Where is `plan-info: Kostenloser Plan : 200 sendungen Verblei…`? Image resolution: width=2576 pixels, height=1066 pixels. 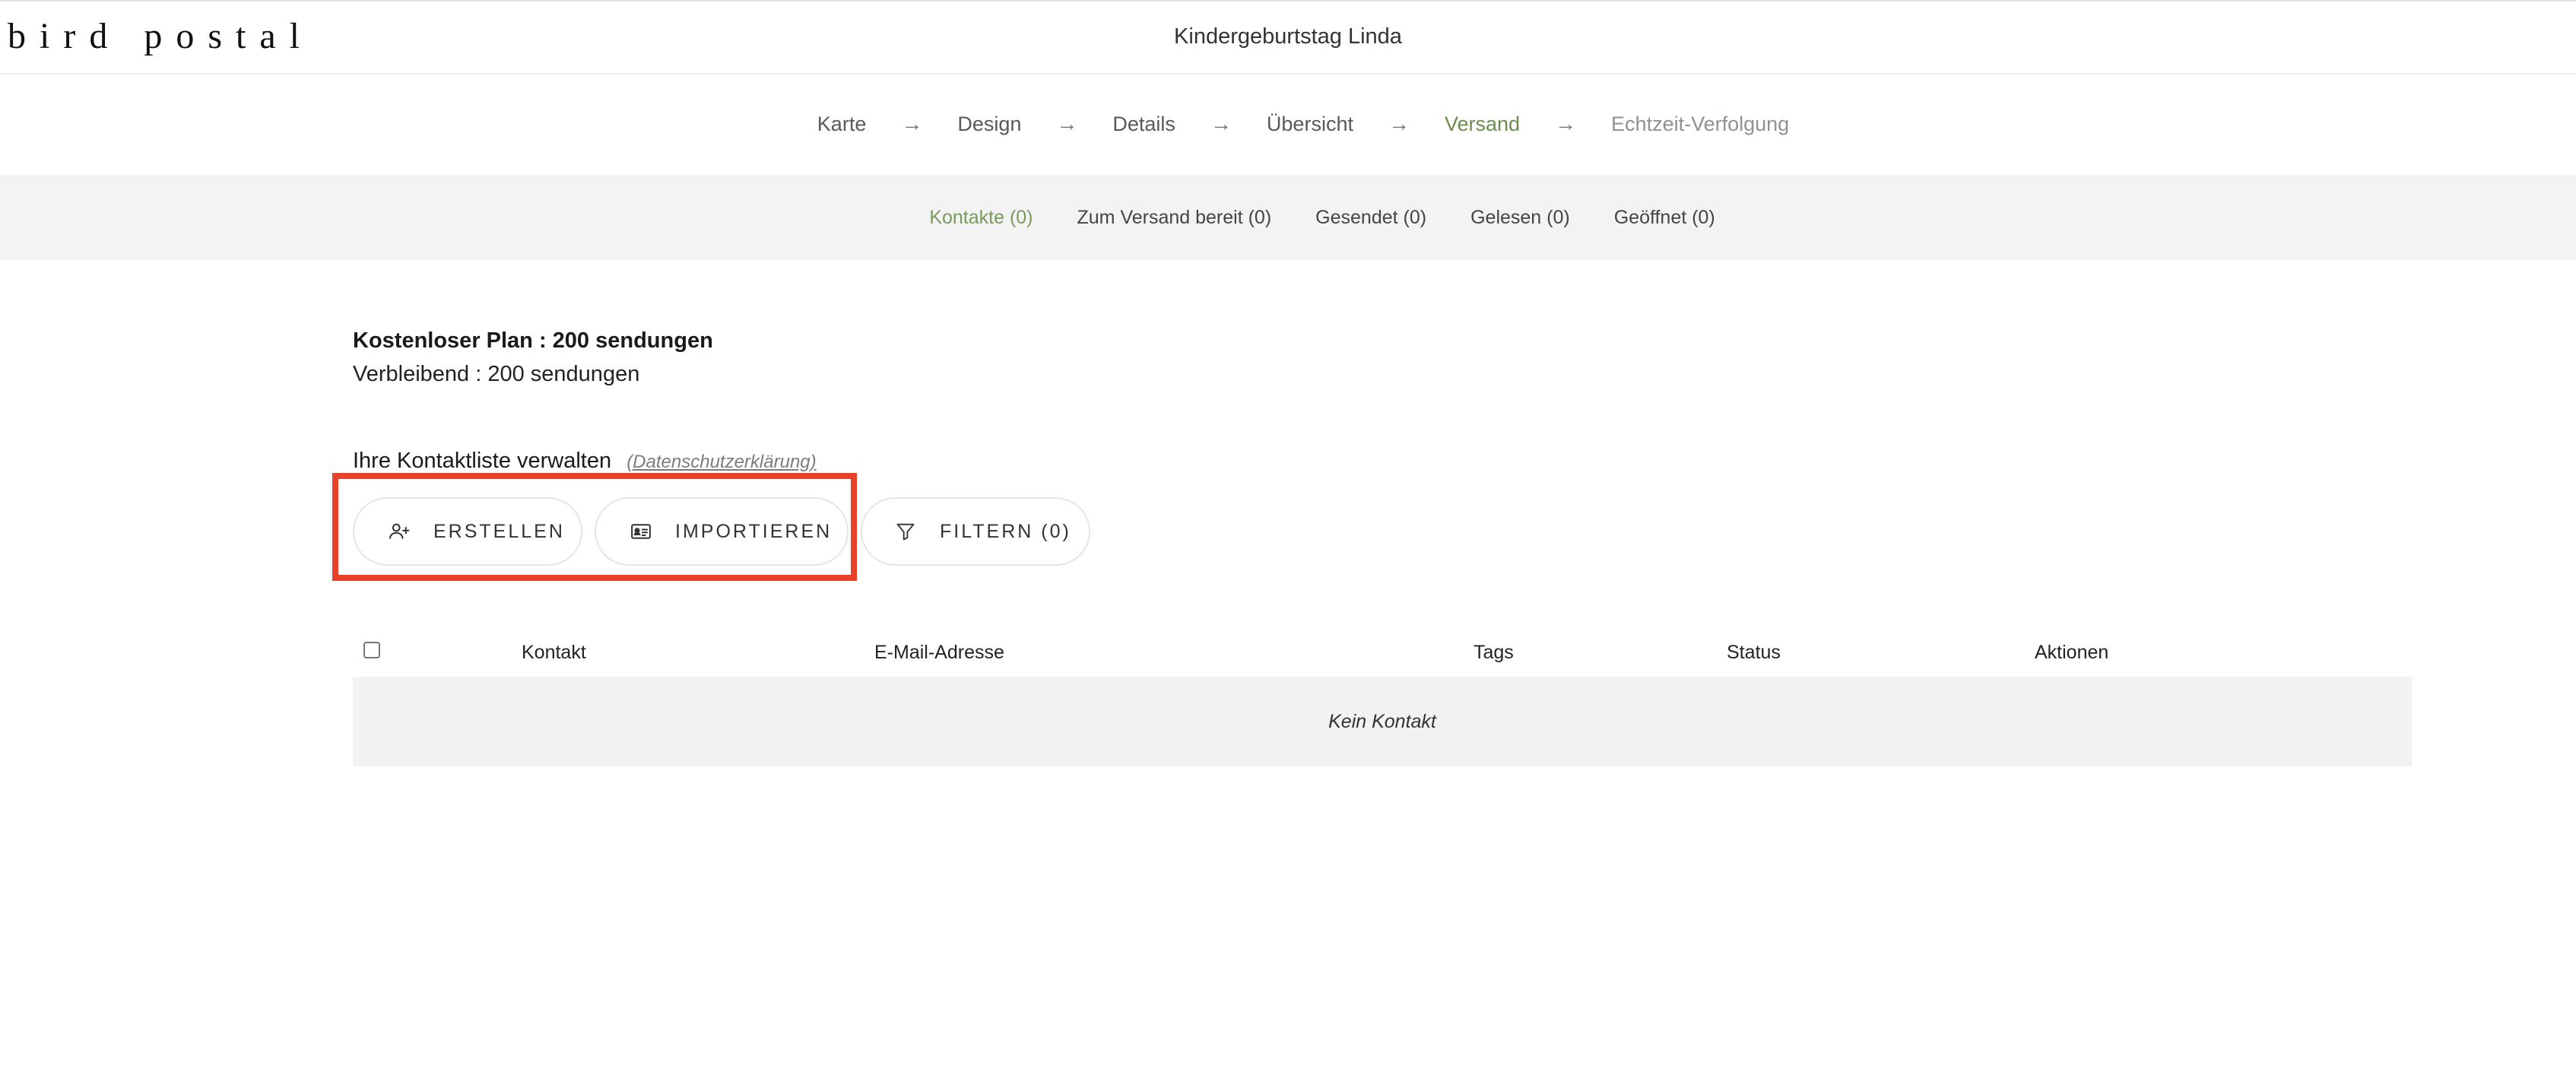 plan-info: Kostenloser Plan : 200 sendungen Verblei… is located at coordinates (533, 357).